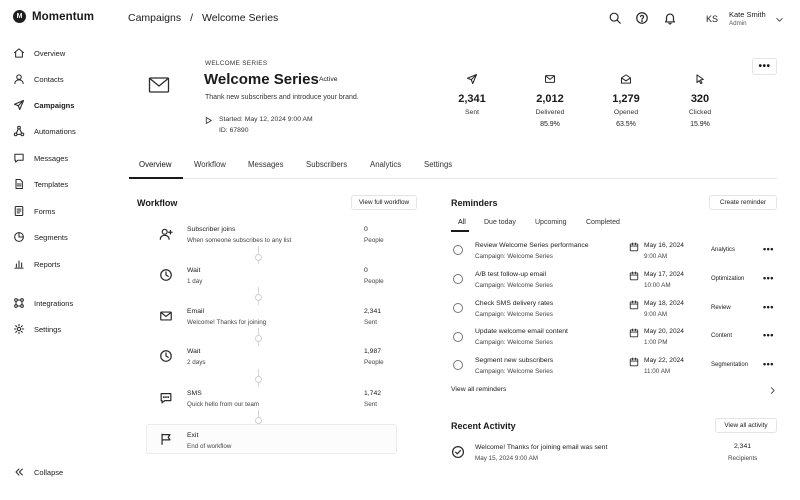 The height and width of the screenshot is (500, 800). Describe the element at coordinates (532, 245) in the screenshot. I see `reminder-title: Review Welcome Series performance` at that location.